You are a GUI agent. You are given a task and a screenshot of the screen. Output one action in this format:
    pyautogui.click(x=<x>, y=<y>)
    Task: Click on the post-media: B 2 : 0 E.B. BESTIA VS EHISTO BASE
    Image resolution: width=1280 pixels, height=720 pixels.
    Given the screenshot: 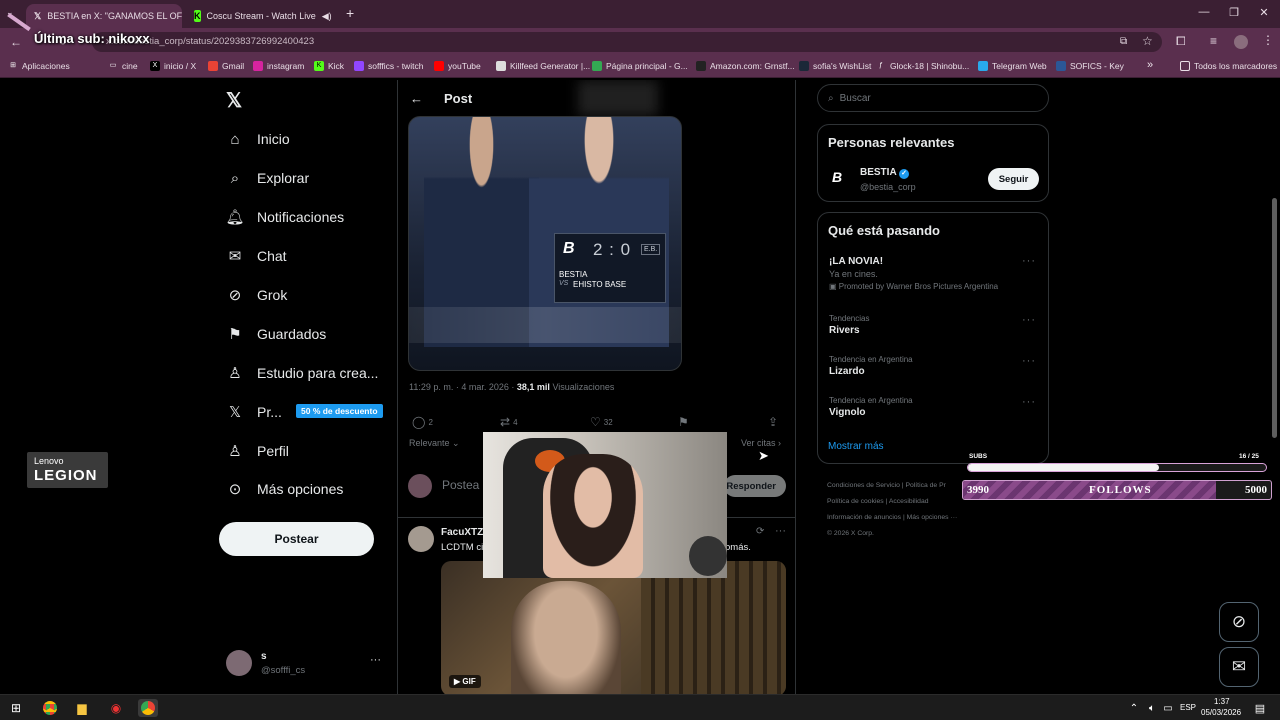 What is the action you would take?
    pyautogui.click(x=545, y=243)
    